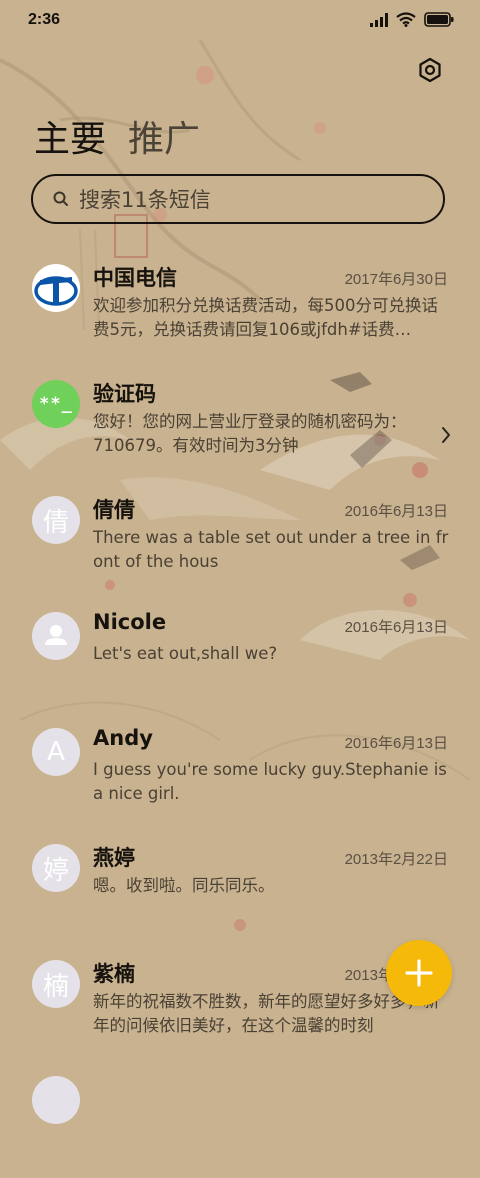 Image resolution: width=480 pixels, height=1178 pixels. I want to click on contact-name: Nicole, so click(130, 622).